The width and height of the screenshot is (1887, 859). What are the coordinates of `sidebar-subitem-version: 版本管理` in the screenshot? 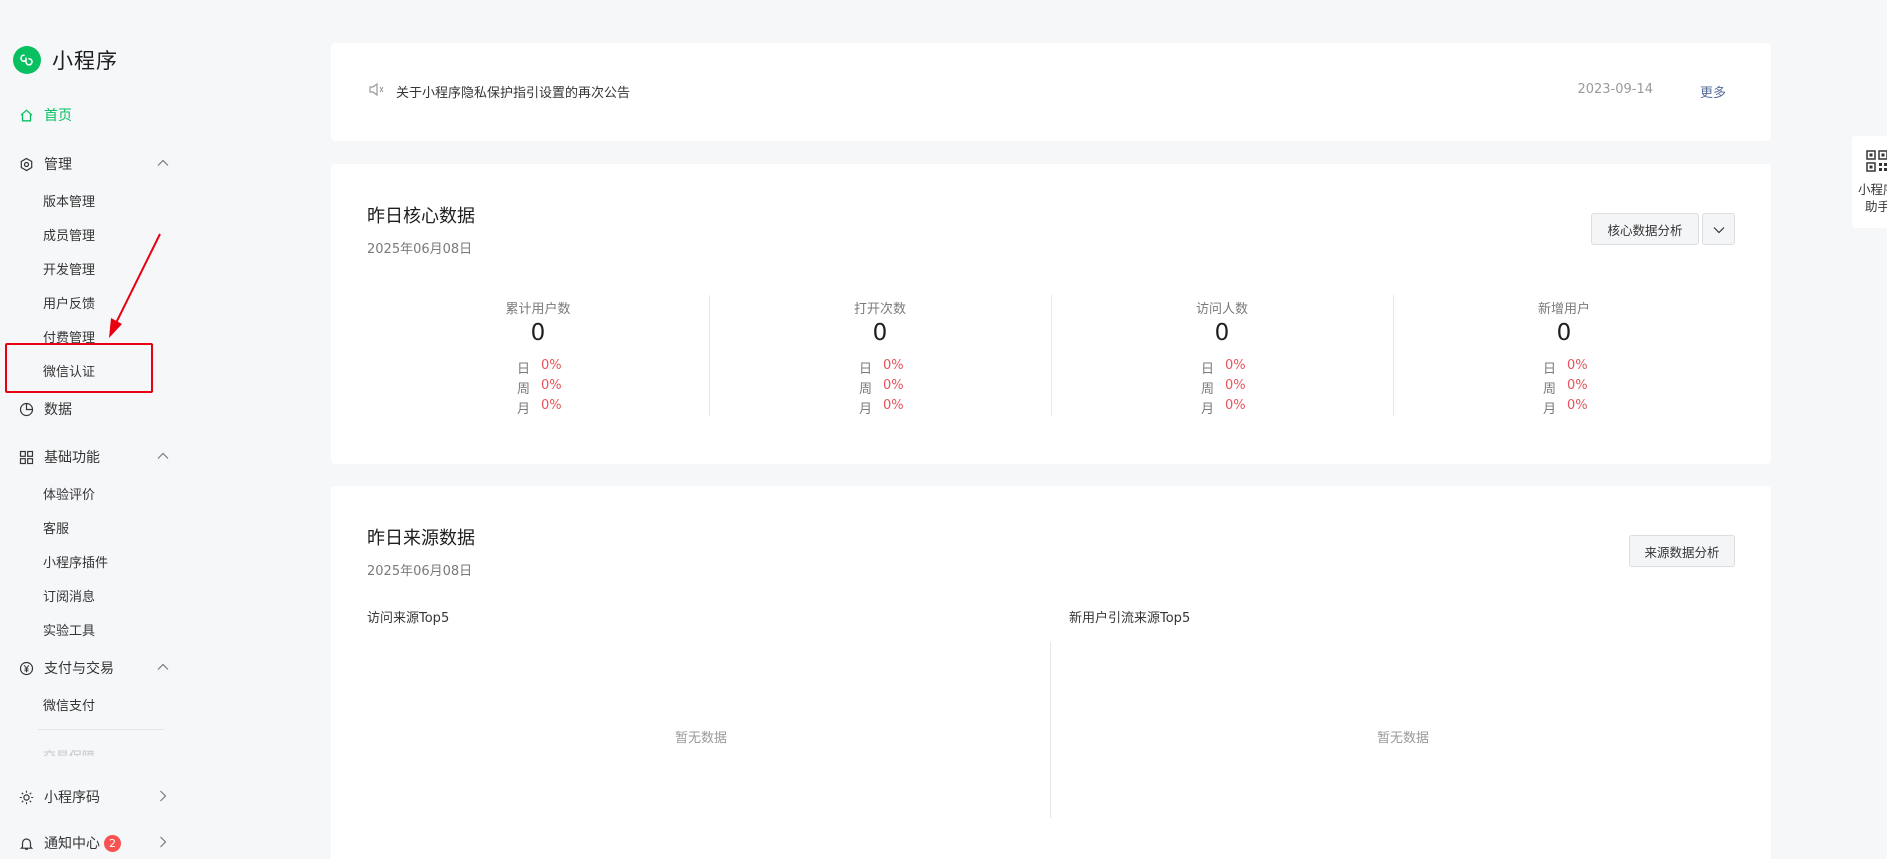 It's located at (69, 200).